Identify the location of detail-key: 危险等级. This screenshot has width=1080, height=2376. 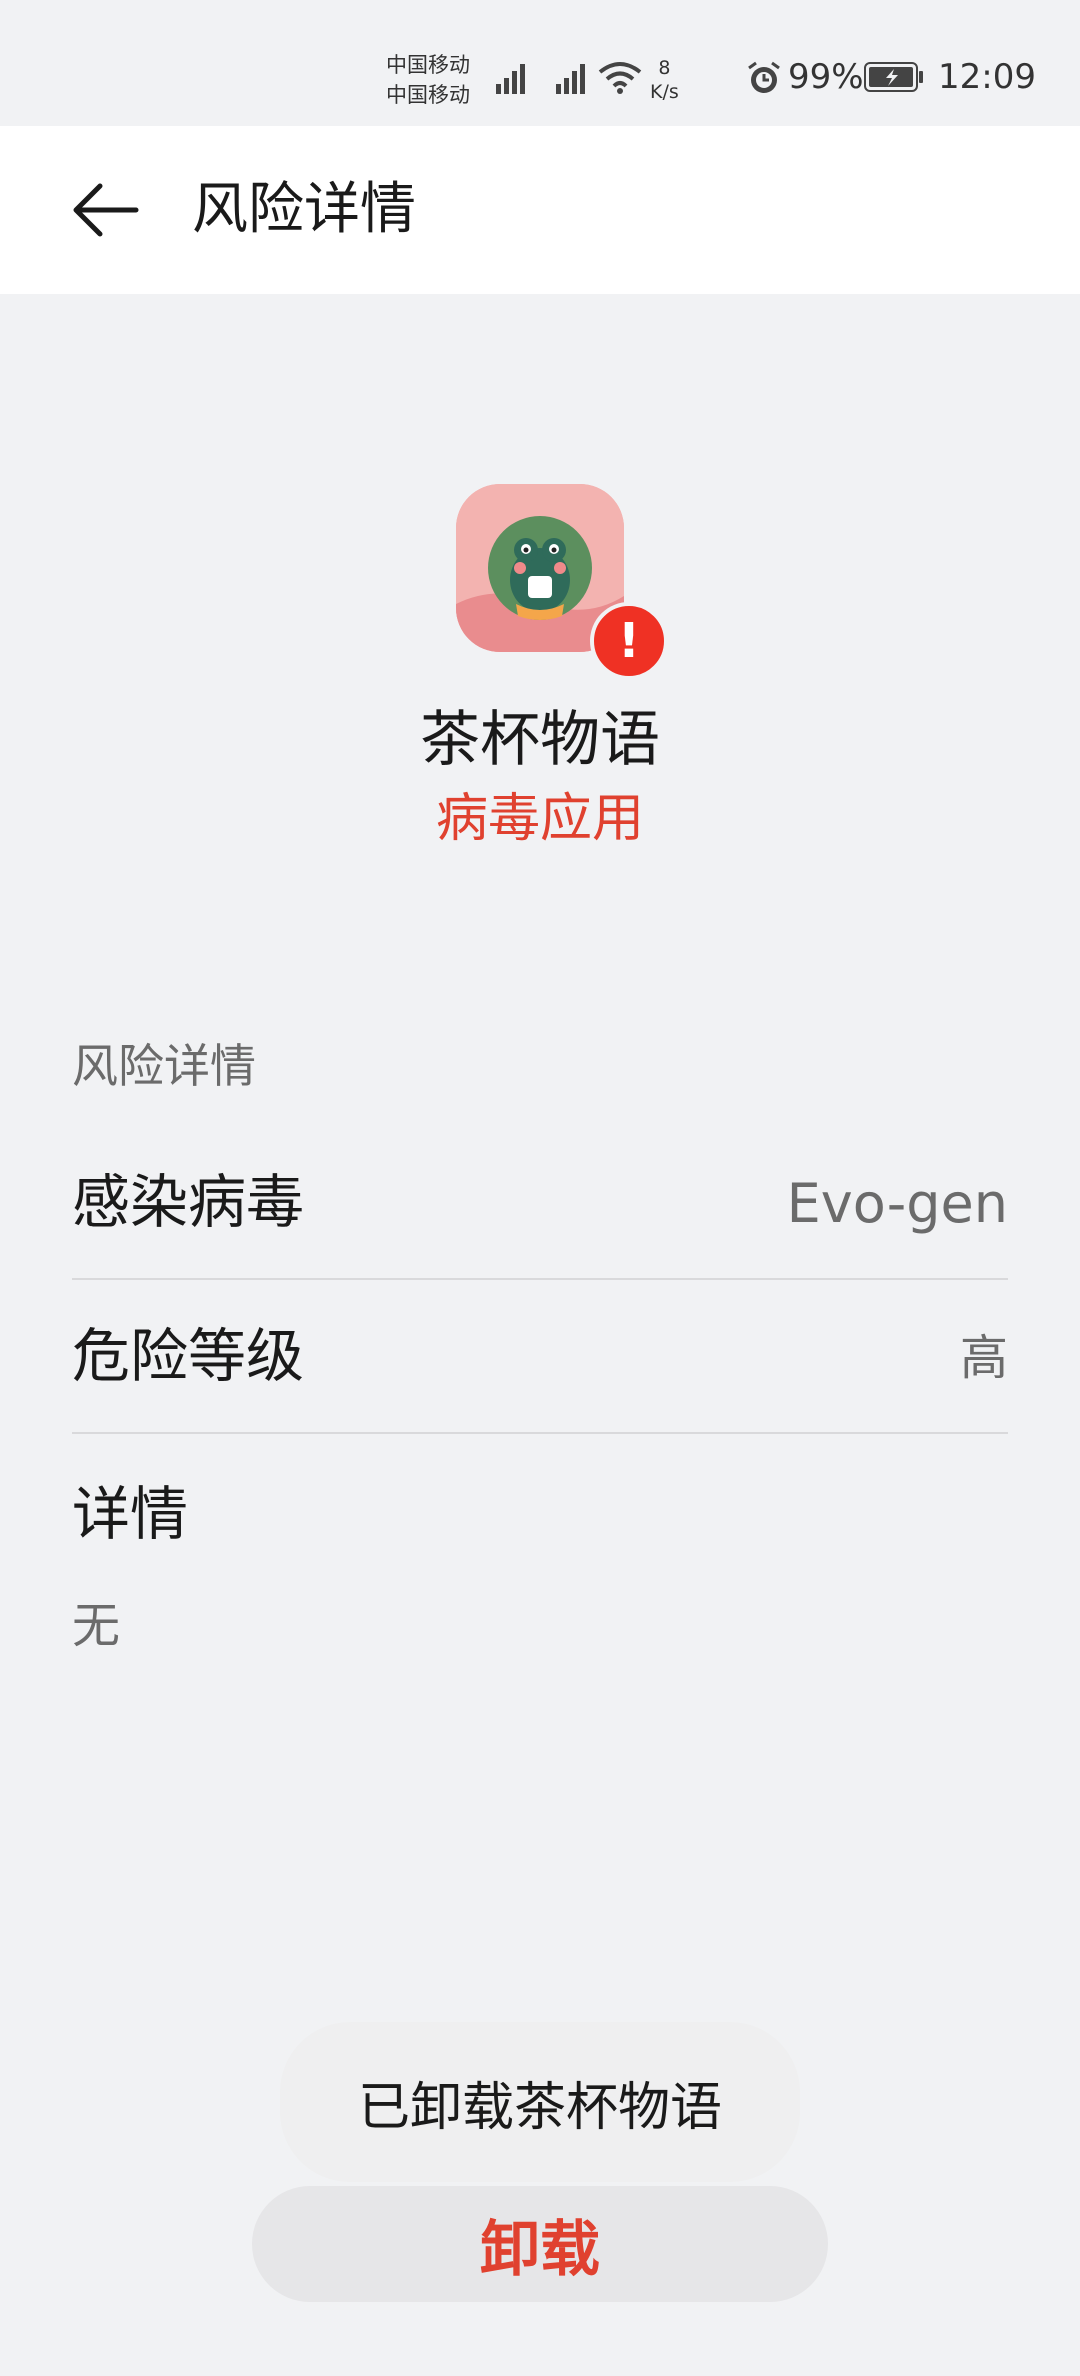
(188, 1356).